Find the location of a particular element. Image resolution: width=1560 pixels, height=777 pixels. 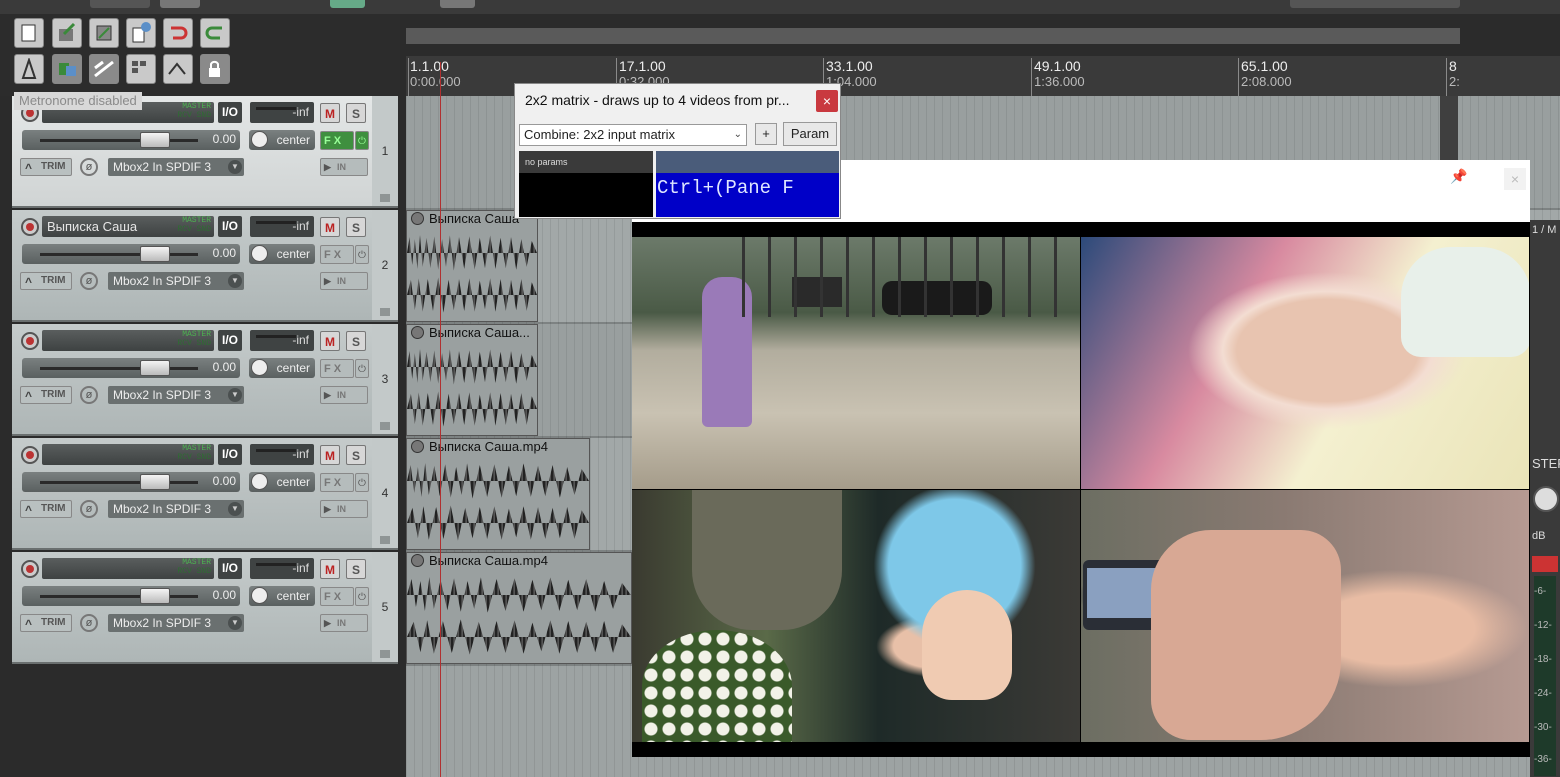

master-pan-knob is located at coordinates (1546, 499).